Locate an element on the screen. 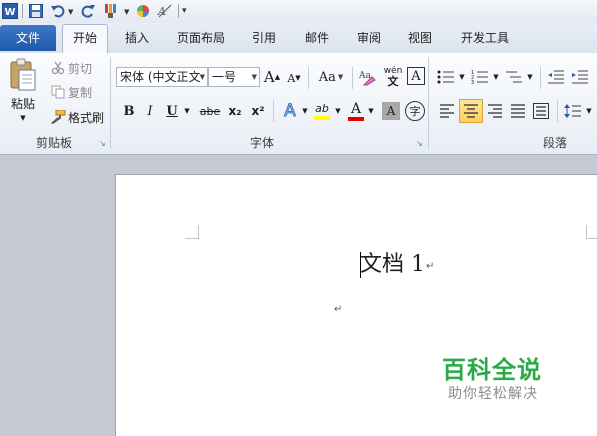 The height and width of the screenshot is (436, 597). phonetic-guide-char: 文 is located at coordinates (393, 81).